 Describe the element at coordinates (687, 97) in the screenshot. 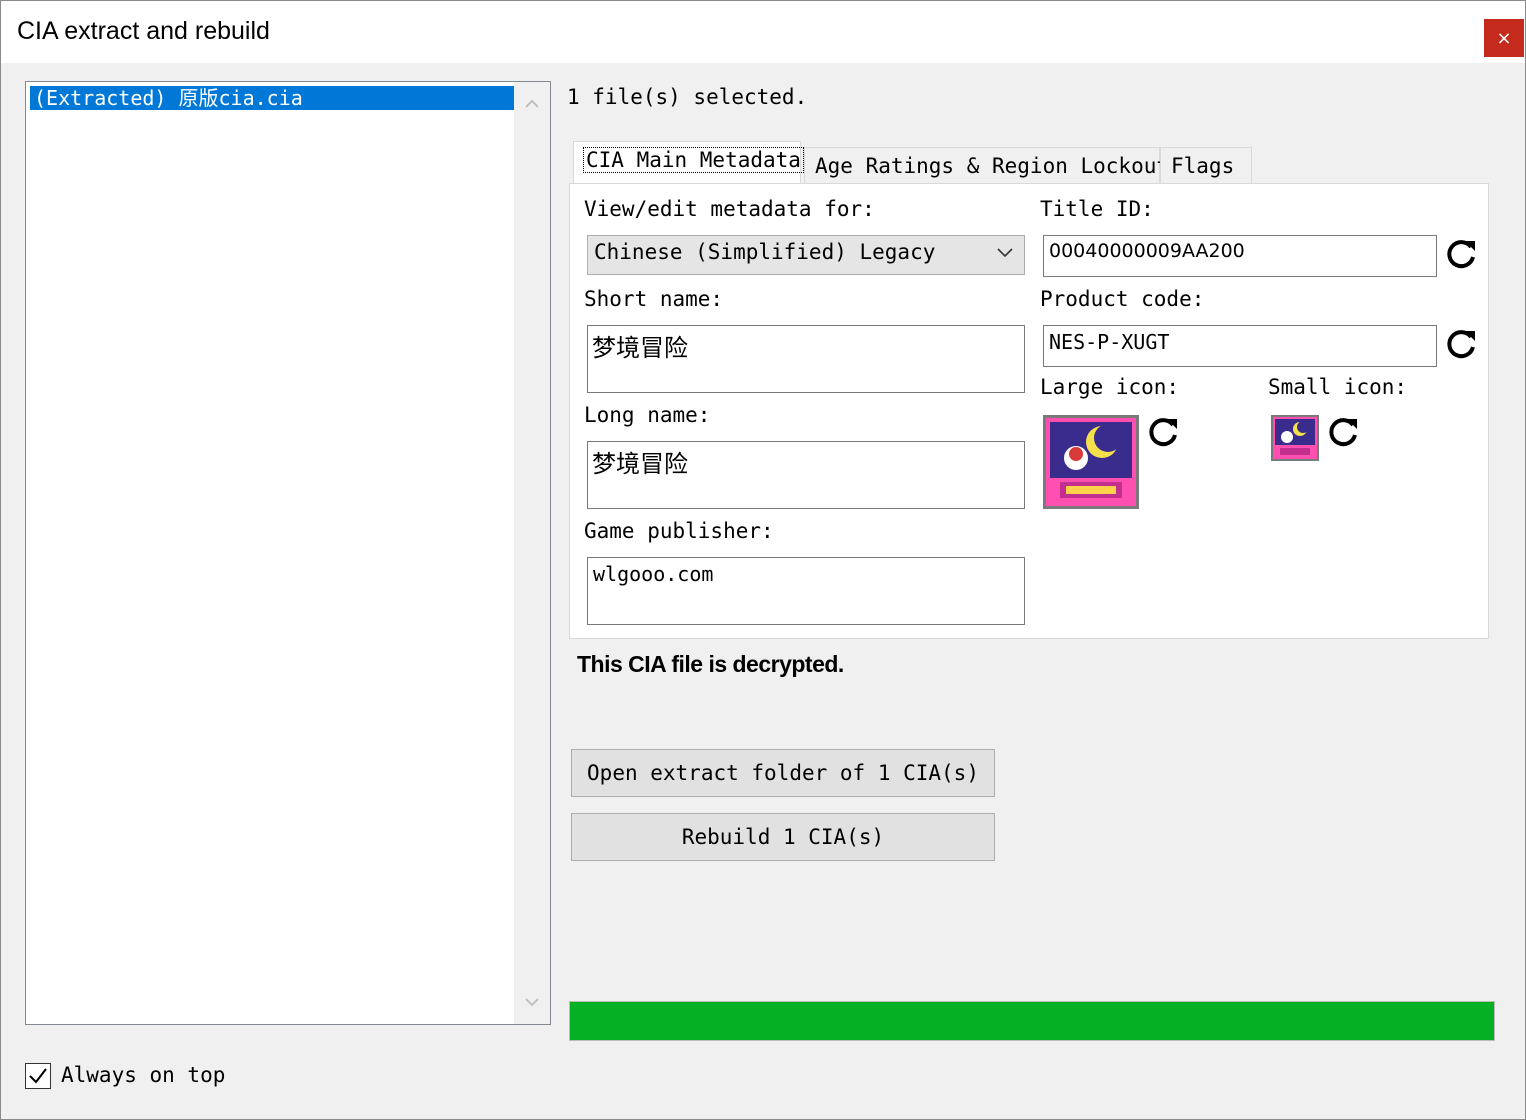

I see `selection-status: 1 file(s) selected.` at that location.